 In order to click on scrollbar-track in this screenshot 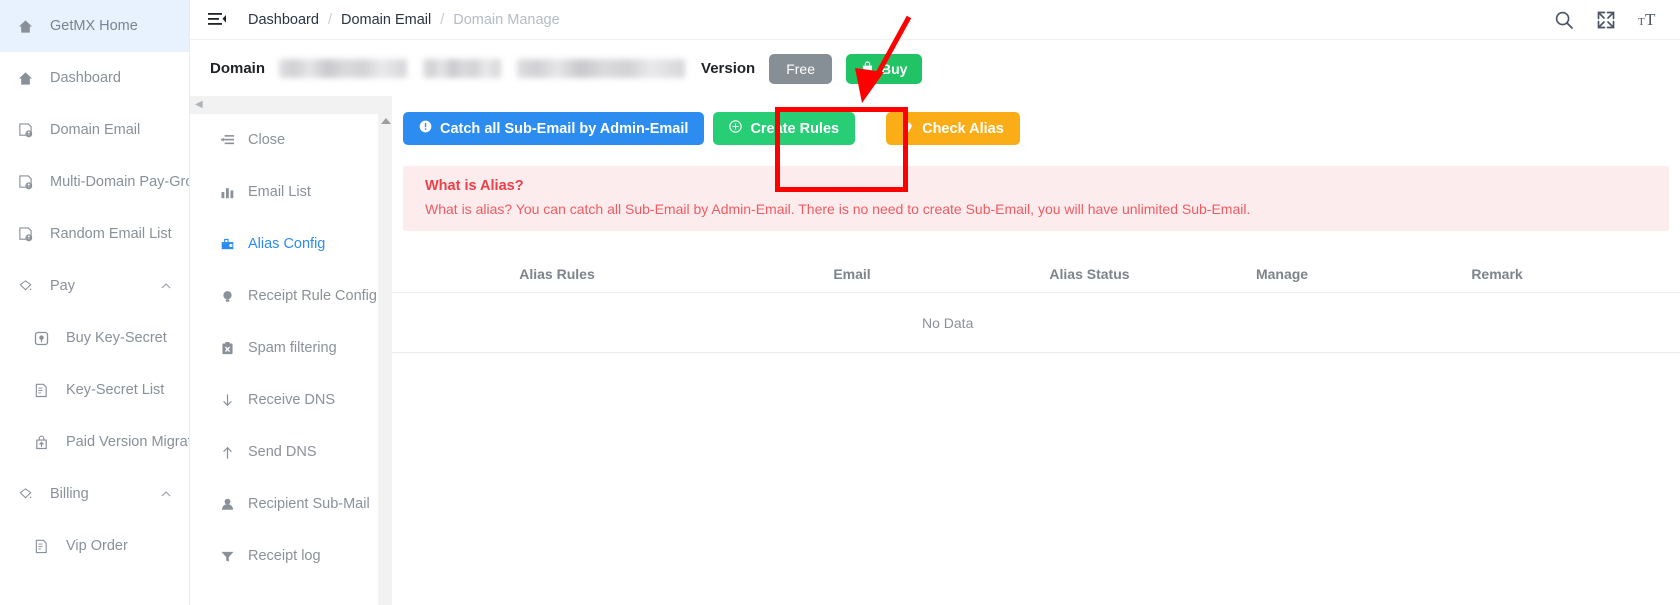, I will do `click(385, 350)`.